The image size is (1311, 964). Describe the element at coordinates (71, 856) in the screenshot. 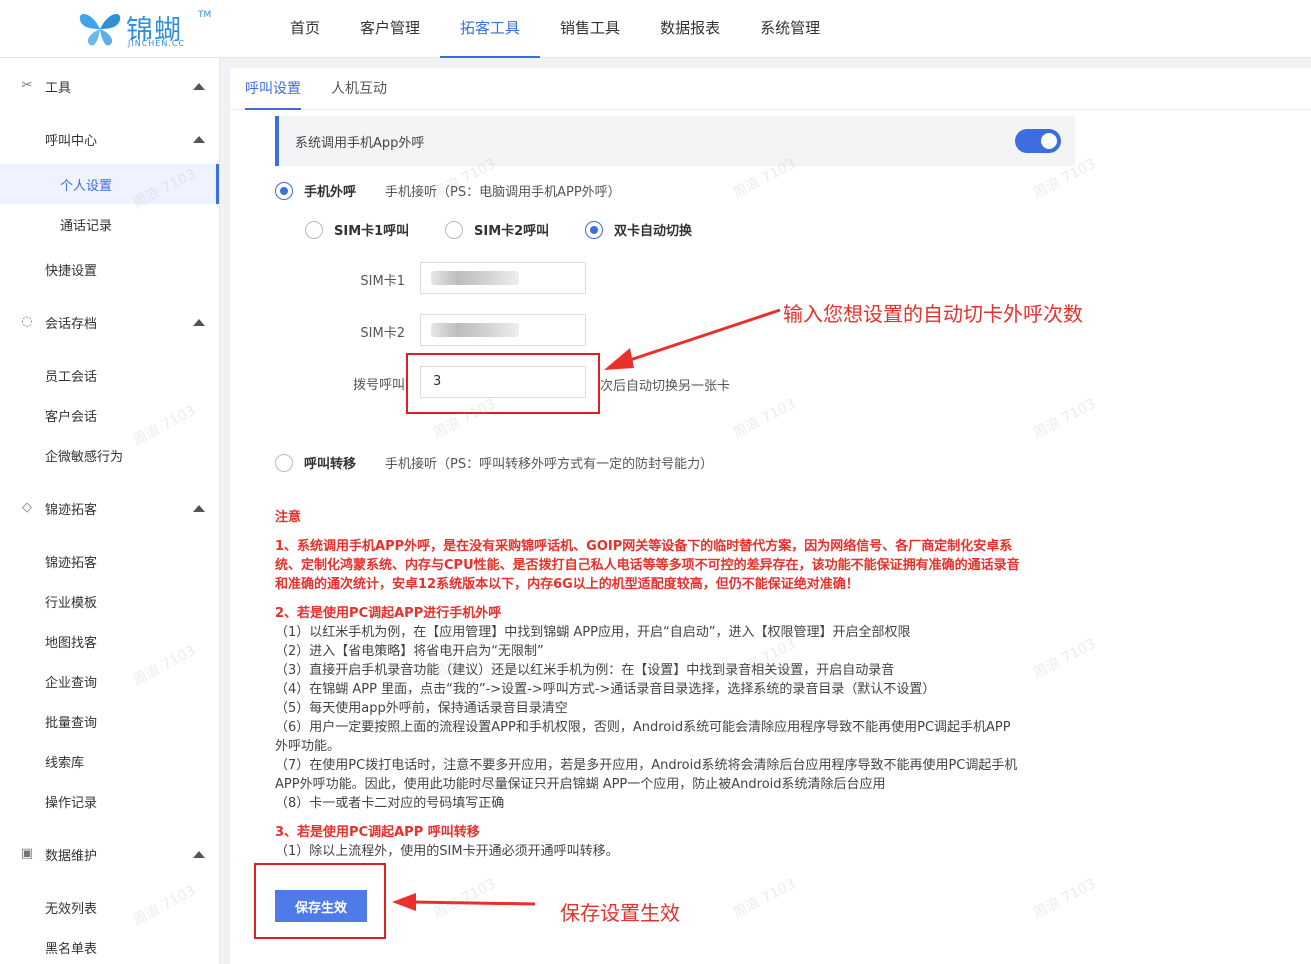

I see `sidebar-group-label: 数据维护` at that location.